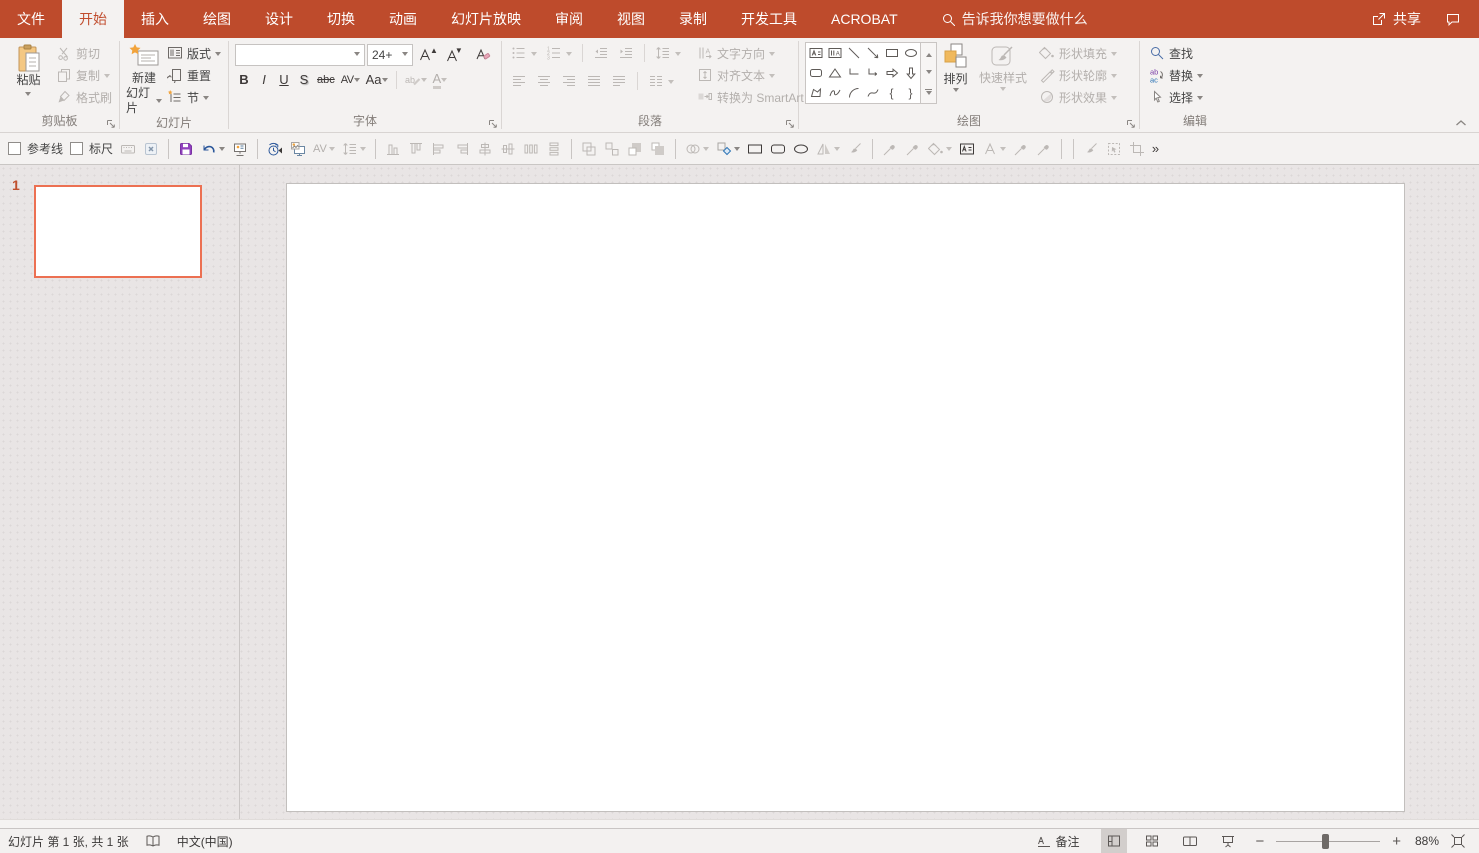 The width and height of the screenshot is (1479, 853). What do you see at coordinates (1114, 149) in the screenshot?
I see `select-objects-button` at bounding box center [1114, 149].